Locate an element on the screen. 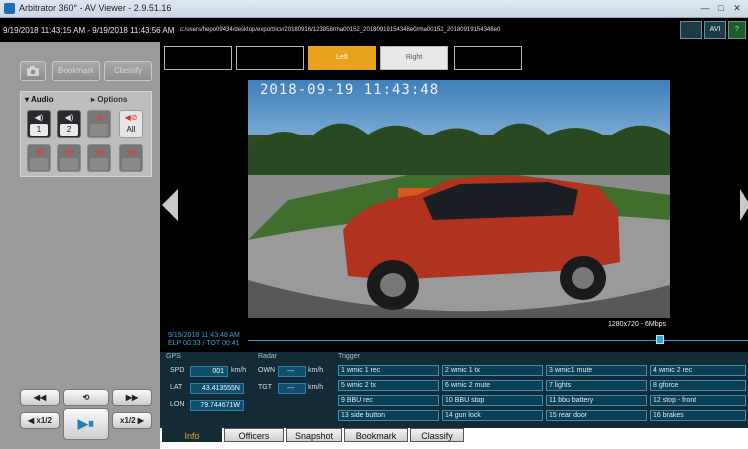  tab-info: Info is located at coordinates (192, 435).